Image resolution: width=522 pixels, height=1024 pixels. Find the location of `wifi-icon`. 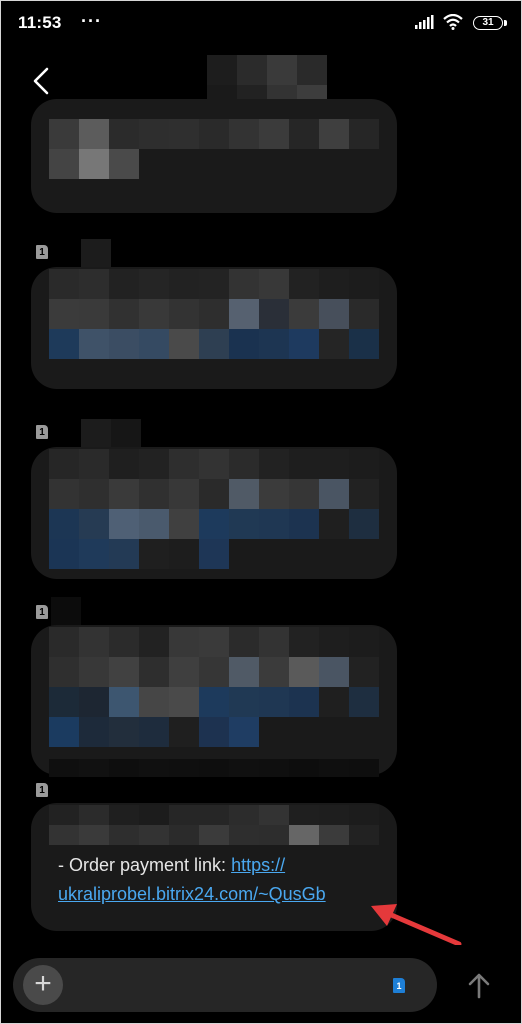

wifi-icon is located at coordinates (453, 22).